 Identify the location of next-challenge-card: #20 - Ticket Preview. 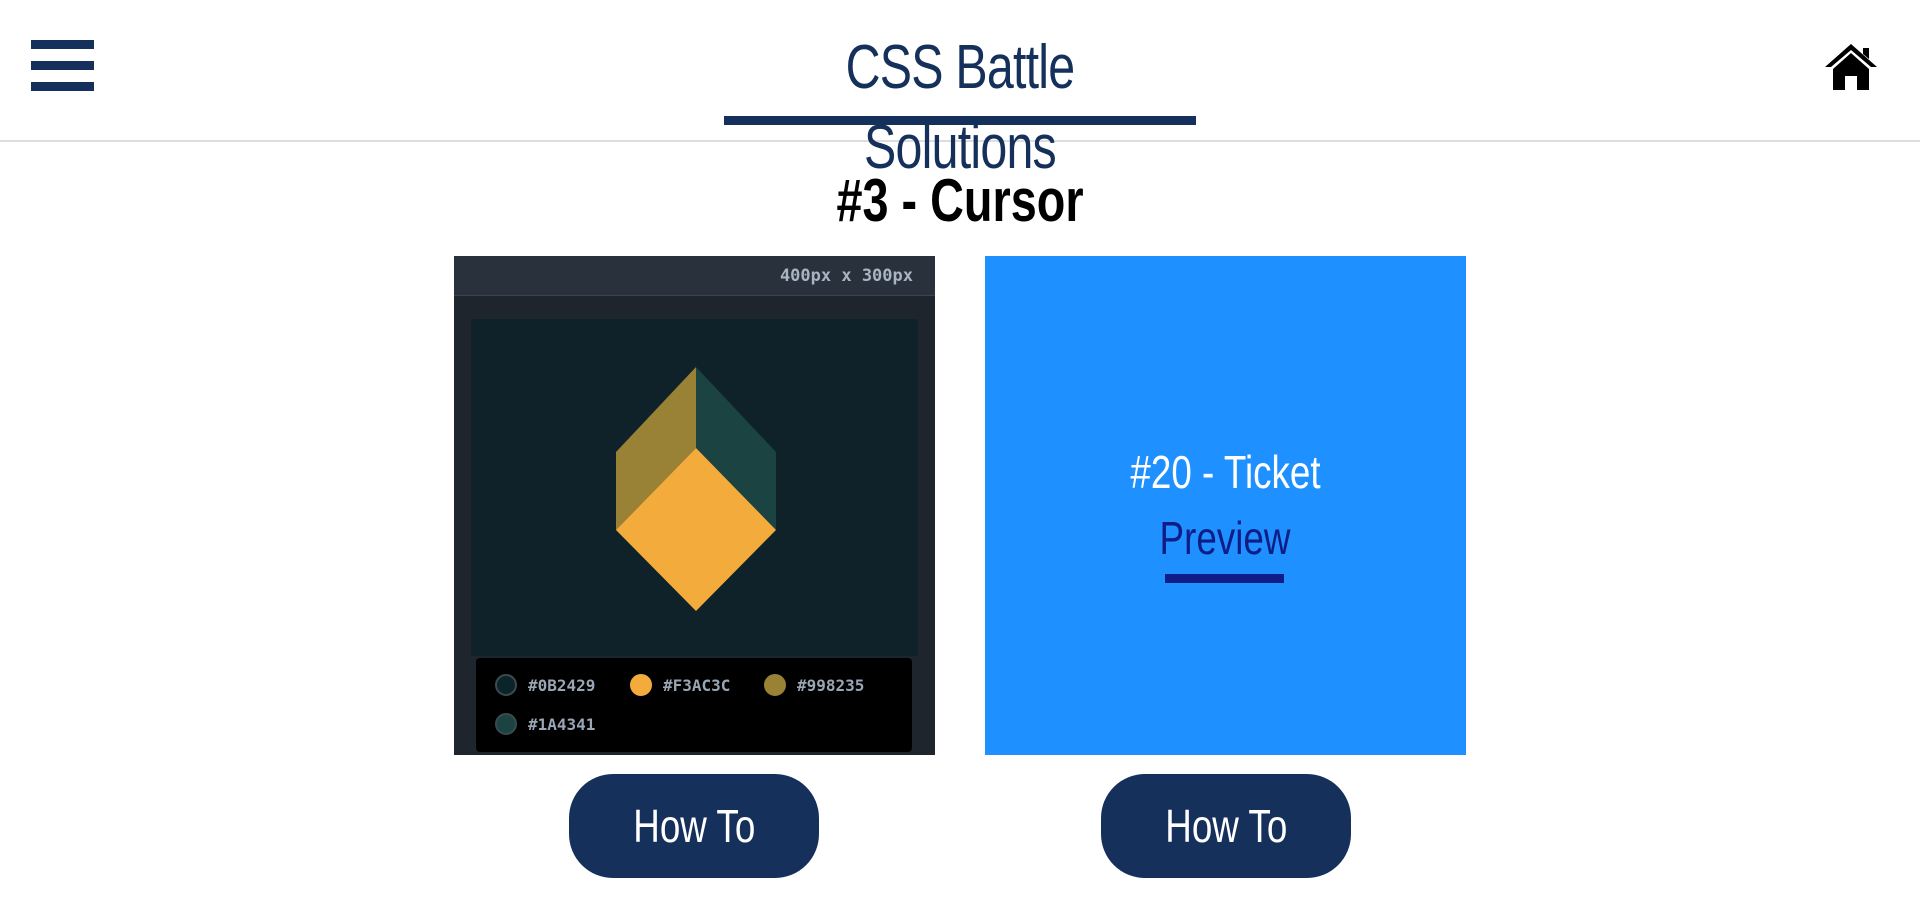
(1225, 505).